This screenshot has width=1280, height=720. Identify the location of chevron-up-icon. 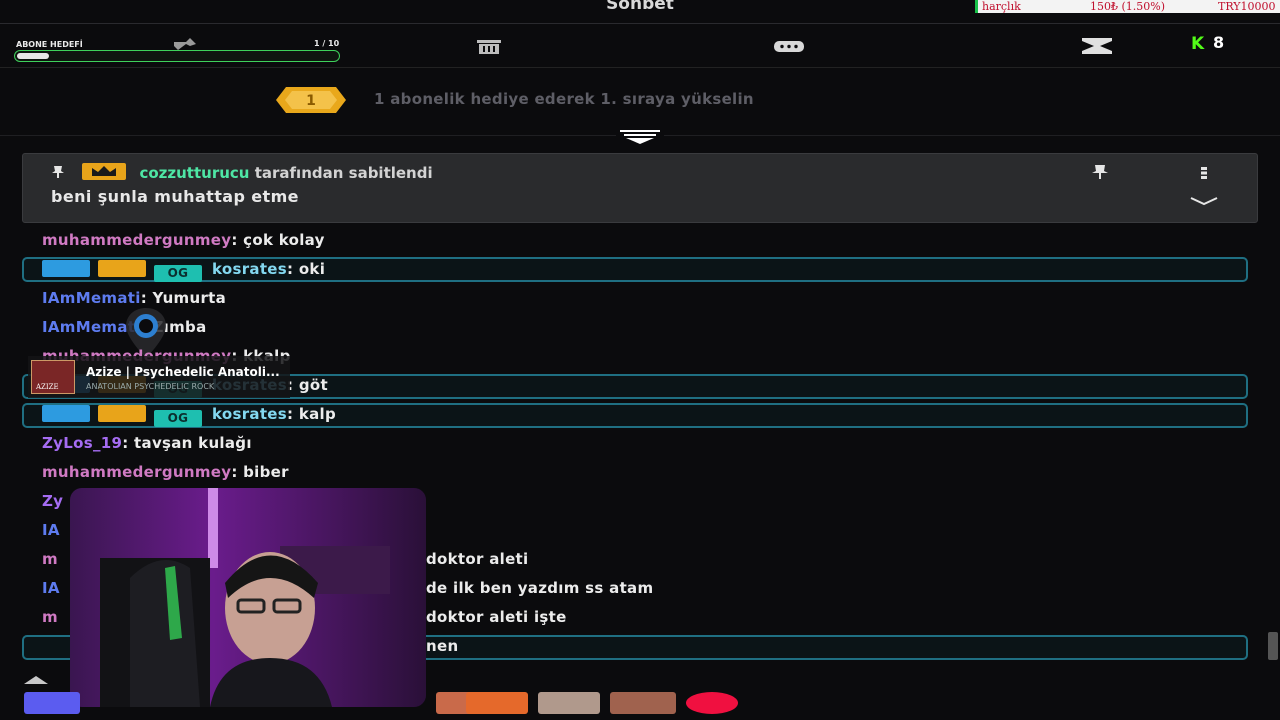
(36, 680).